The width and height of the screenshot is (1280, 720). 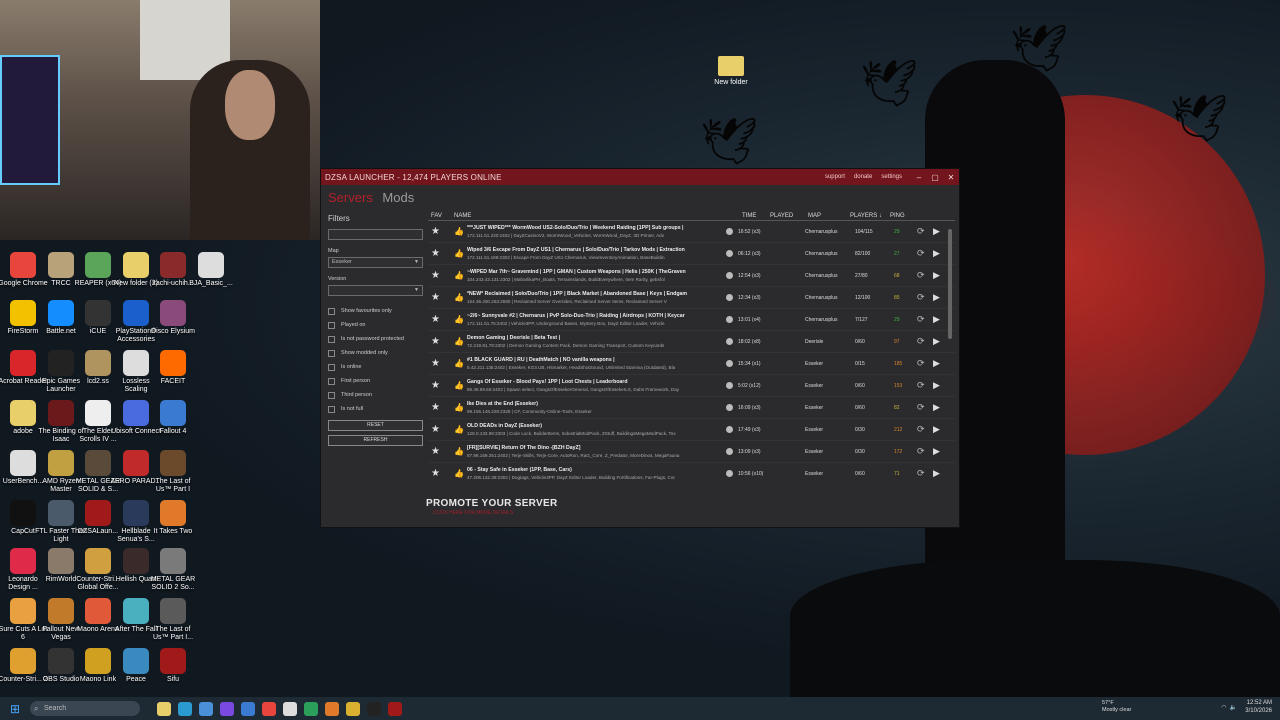 What do you see at coordinates (1233, 707) in the screenshot?
I see `volume-icon: 🔈` at bounding box center [1233, 707].